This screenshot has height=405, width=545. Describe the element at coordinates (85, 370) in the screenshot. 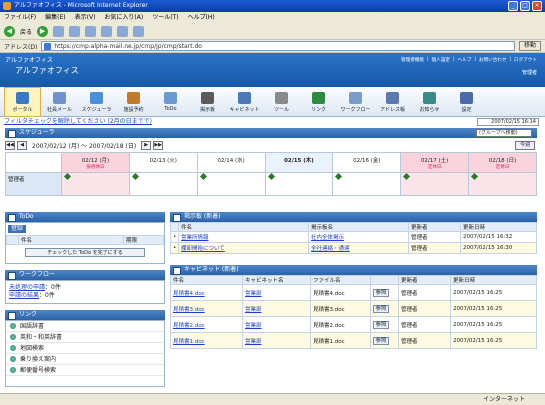

I see `link-item-postal: 郵便番号検索` at that location.